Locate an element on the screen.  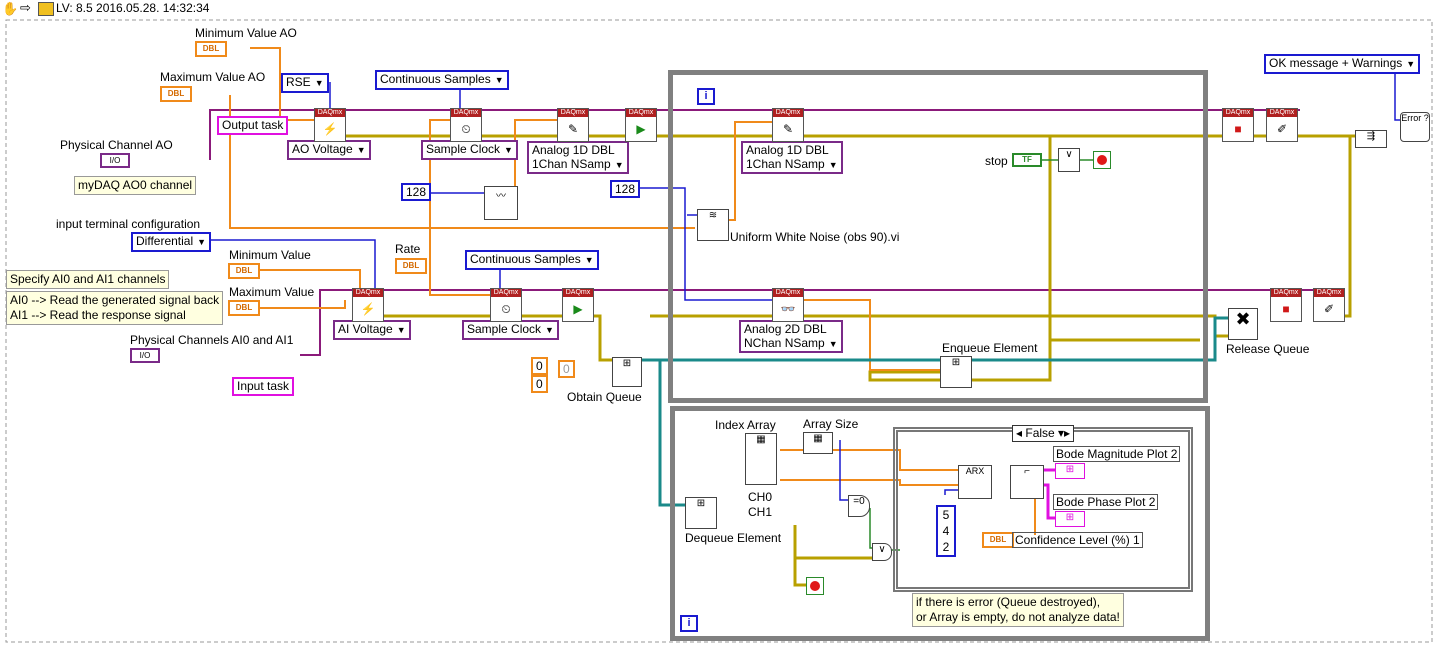
build-waveform-node: 〰 is located at coordinates (501, 203).